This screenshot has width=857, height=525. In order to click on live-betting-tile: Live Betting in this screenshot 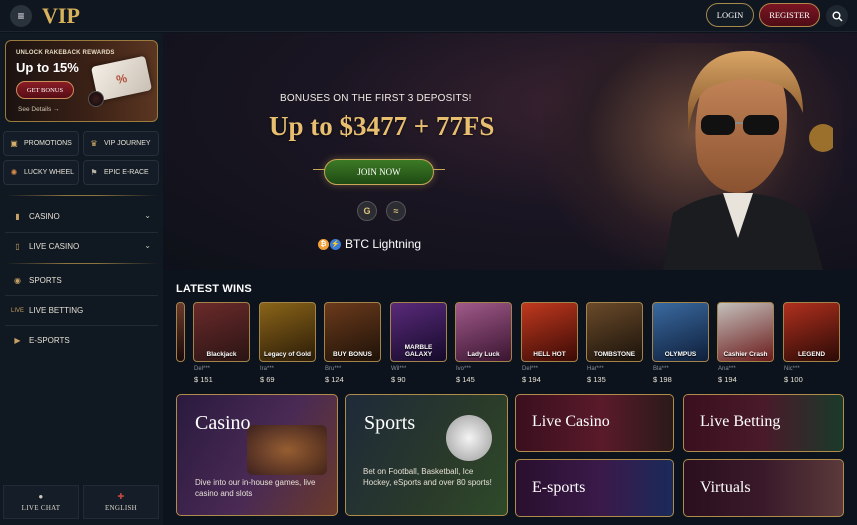, I will do `click(763, 423)`.